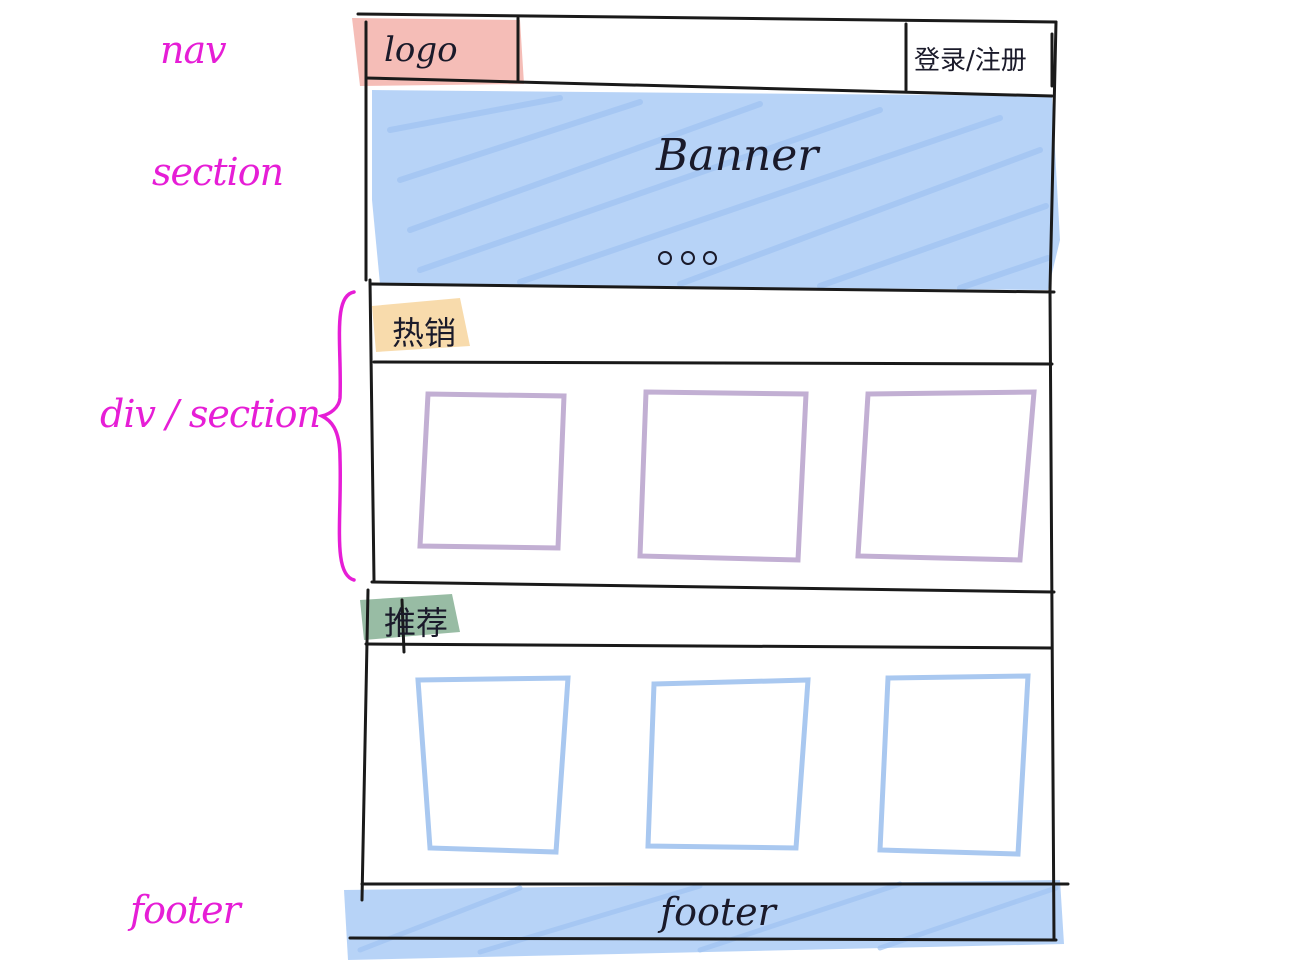 This screenshot has width=1293, height=973. What do you see at coordinates (737, 155) in the screenshot?
I see `banner-title: Banner` at bounding box center [737, 155].